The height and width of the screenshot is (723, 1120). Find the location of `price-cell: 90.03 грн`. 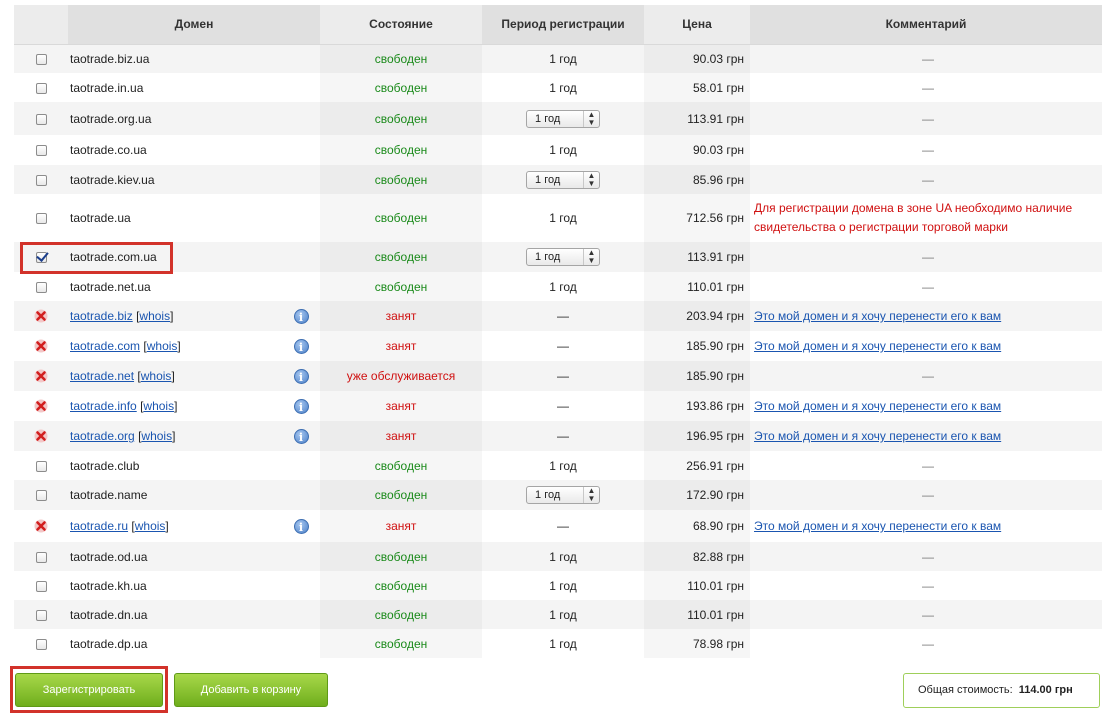

price-cell: 90.03 грн is located at coordinates (697, 150).